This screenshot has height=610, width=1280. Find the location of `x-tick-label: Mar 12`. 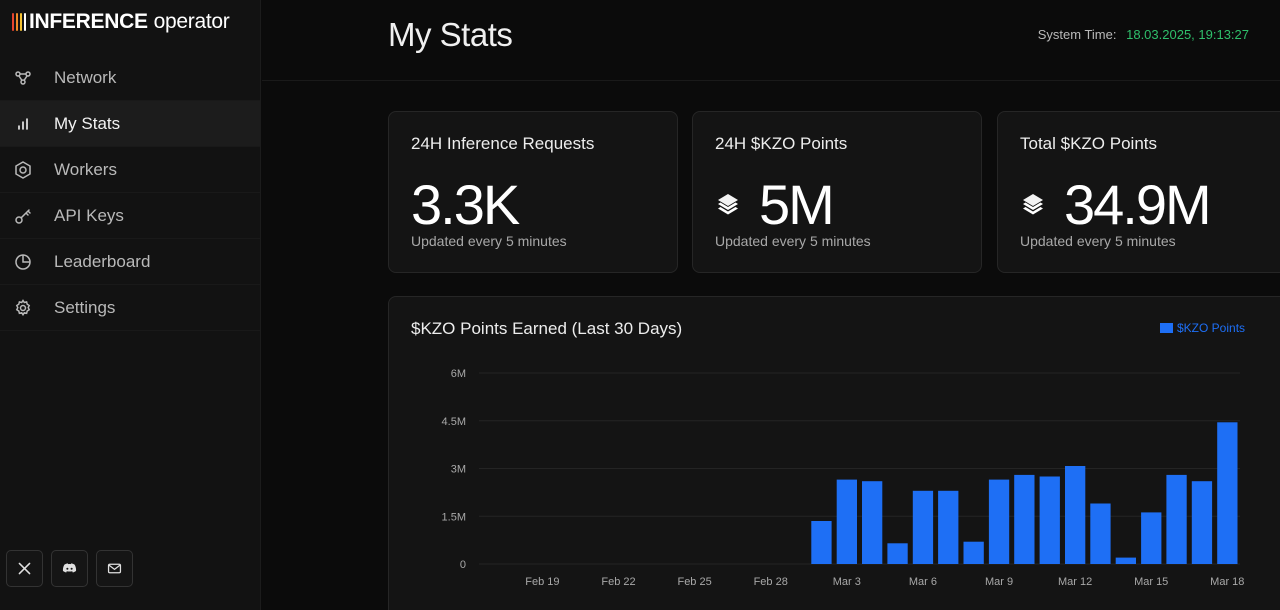

x-tick-label: Mar 12 is located at coordinates (1075, 582).